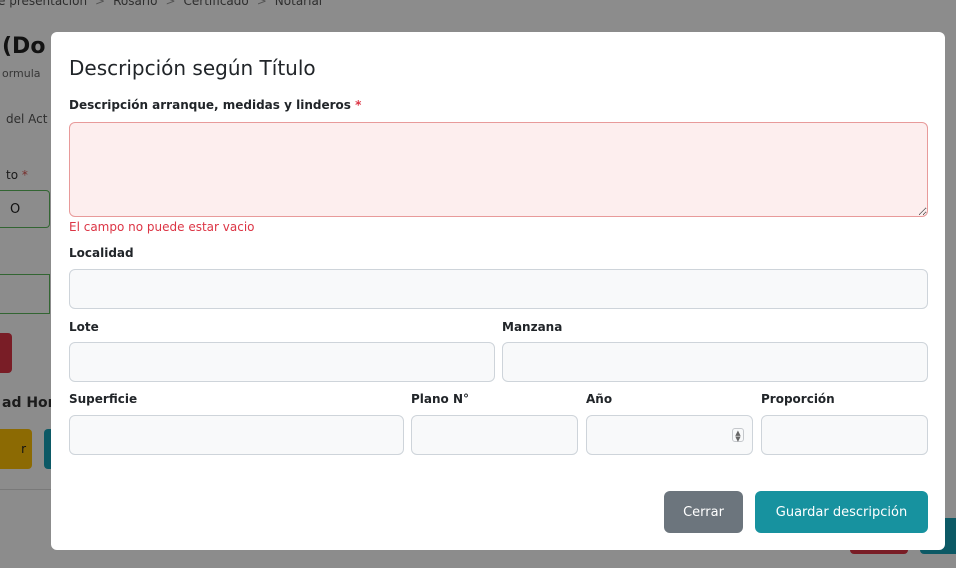  What do you see at coordinates (162, 227) in the screenshot?
I see `descripcion-error: El campo no puede estar vacio` at bounding box center [162, 227].